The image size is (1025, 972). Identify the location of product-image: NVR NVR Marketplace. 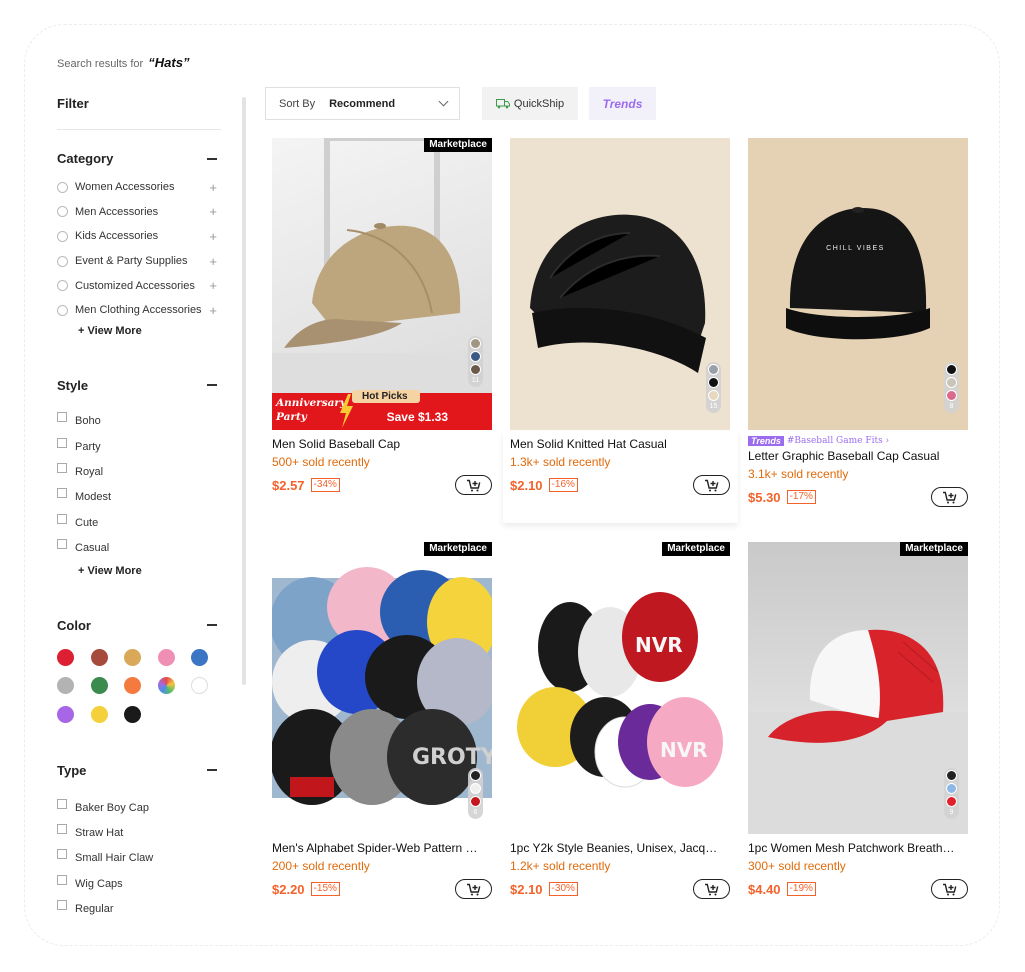
(620, 688).